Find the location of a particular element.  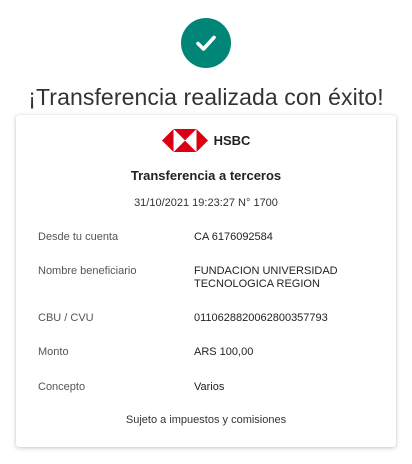

row-amount: Monto ARS 100,00 is located at coordinates (208, 352).